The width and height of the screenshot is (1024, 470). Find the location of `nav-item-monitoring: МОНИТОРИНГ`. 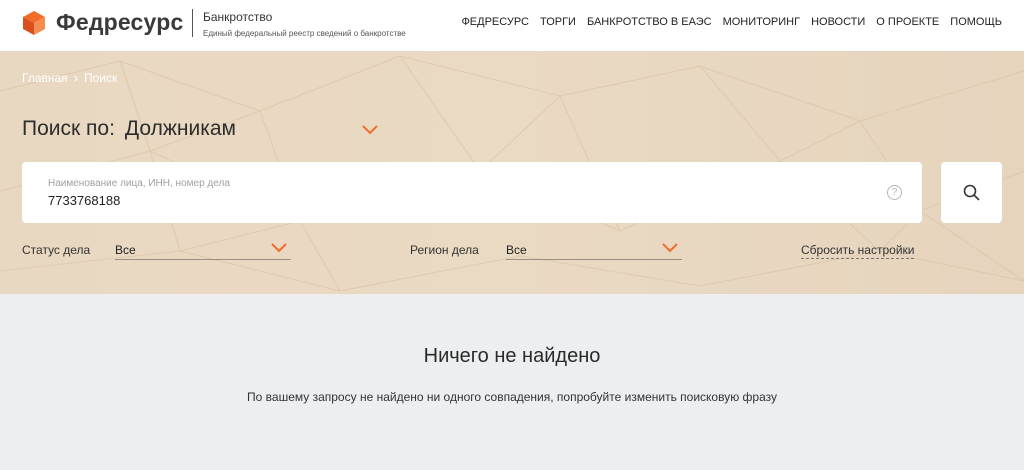

nav-item-monitoring: МОНИТОРИНГ is located at coordinates (762, 22).